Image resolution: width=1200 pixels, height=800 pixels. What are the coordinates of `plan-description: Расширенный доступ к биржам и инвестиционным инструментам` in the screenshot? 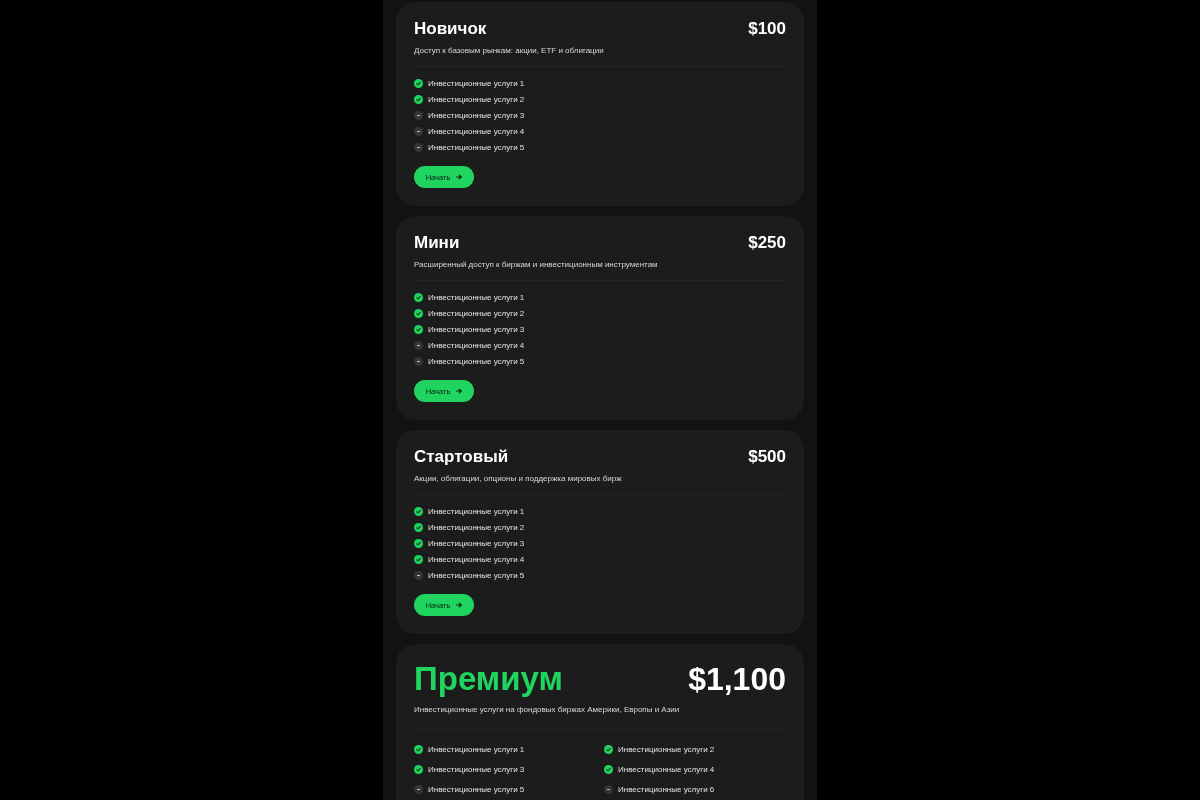 It's located at (536, 264).